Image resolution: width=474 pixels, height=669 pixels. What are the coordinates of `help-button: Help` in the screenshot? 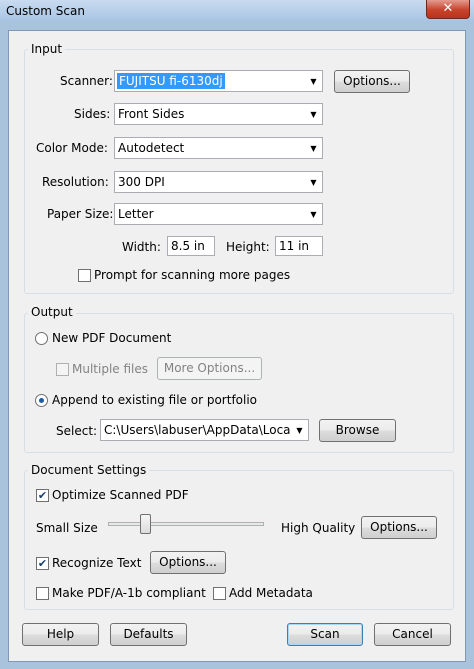 It's located at (60, 634).